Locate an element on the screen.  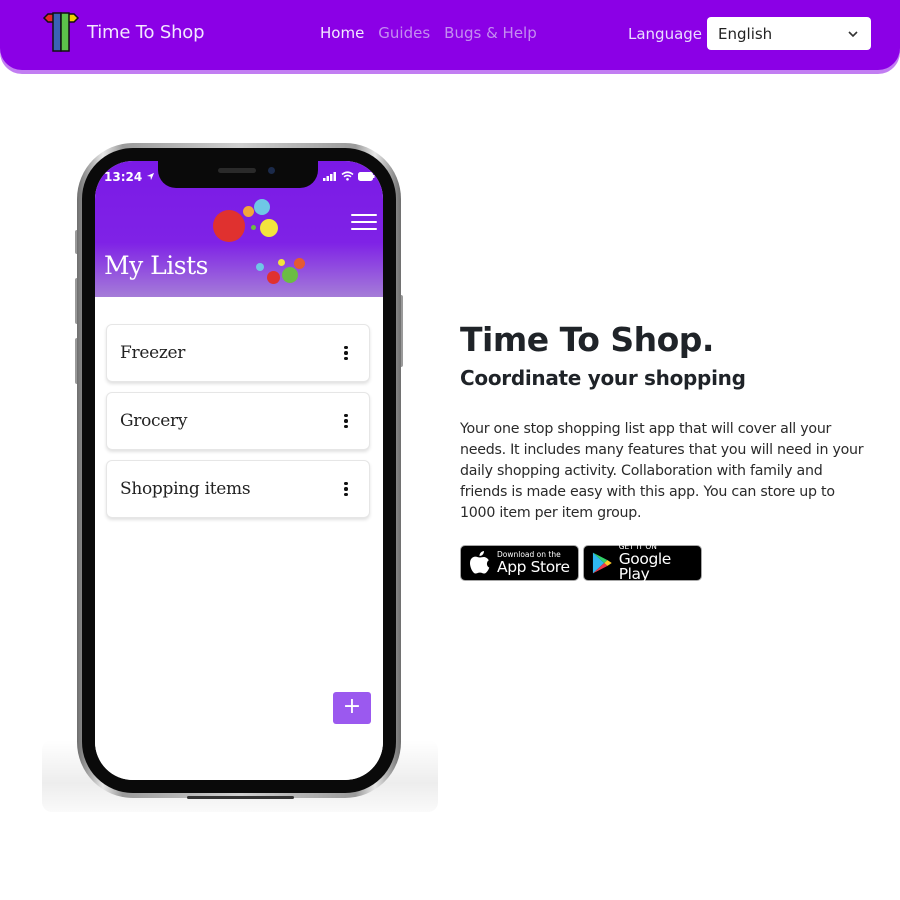
language-picker: Language English is located at coordinates (750, 33).